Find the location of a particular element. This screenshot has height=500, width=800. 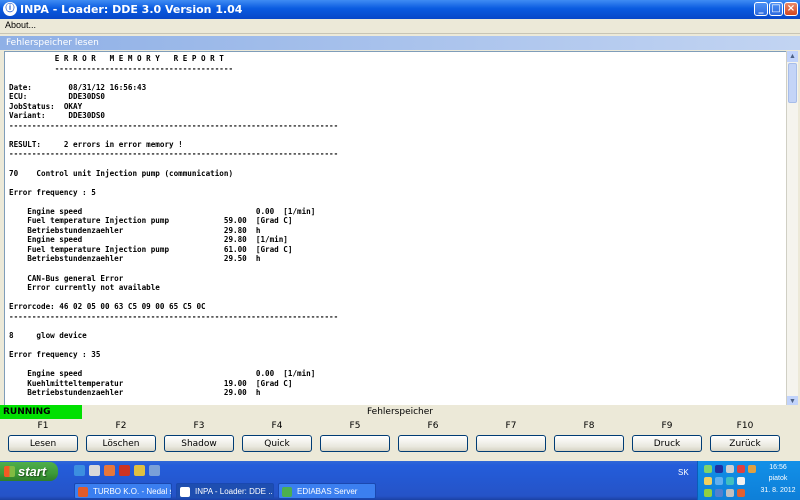

clock-time: 16:56 is located at coordinates (778, 467).